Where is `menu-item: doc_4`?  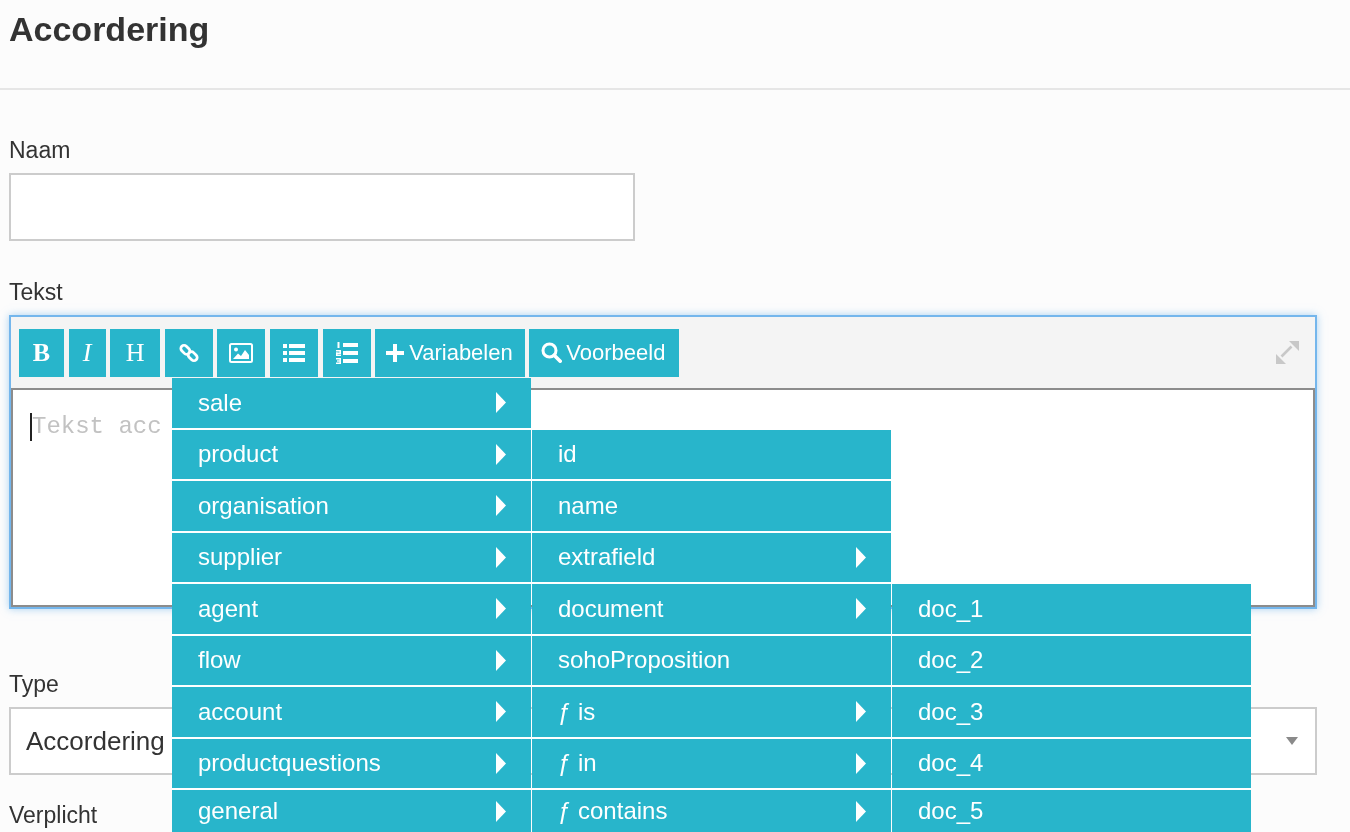 menu-item: doc_4 is located at coordinates (1071, 763).